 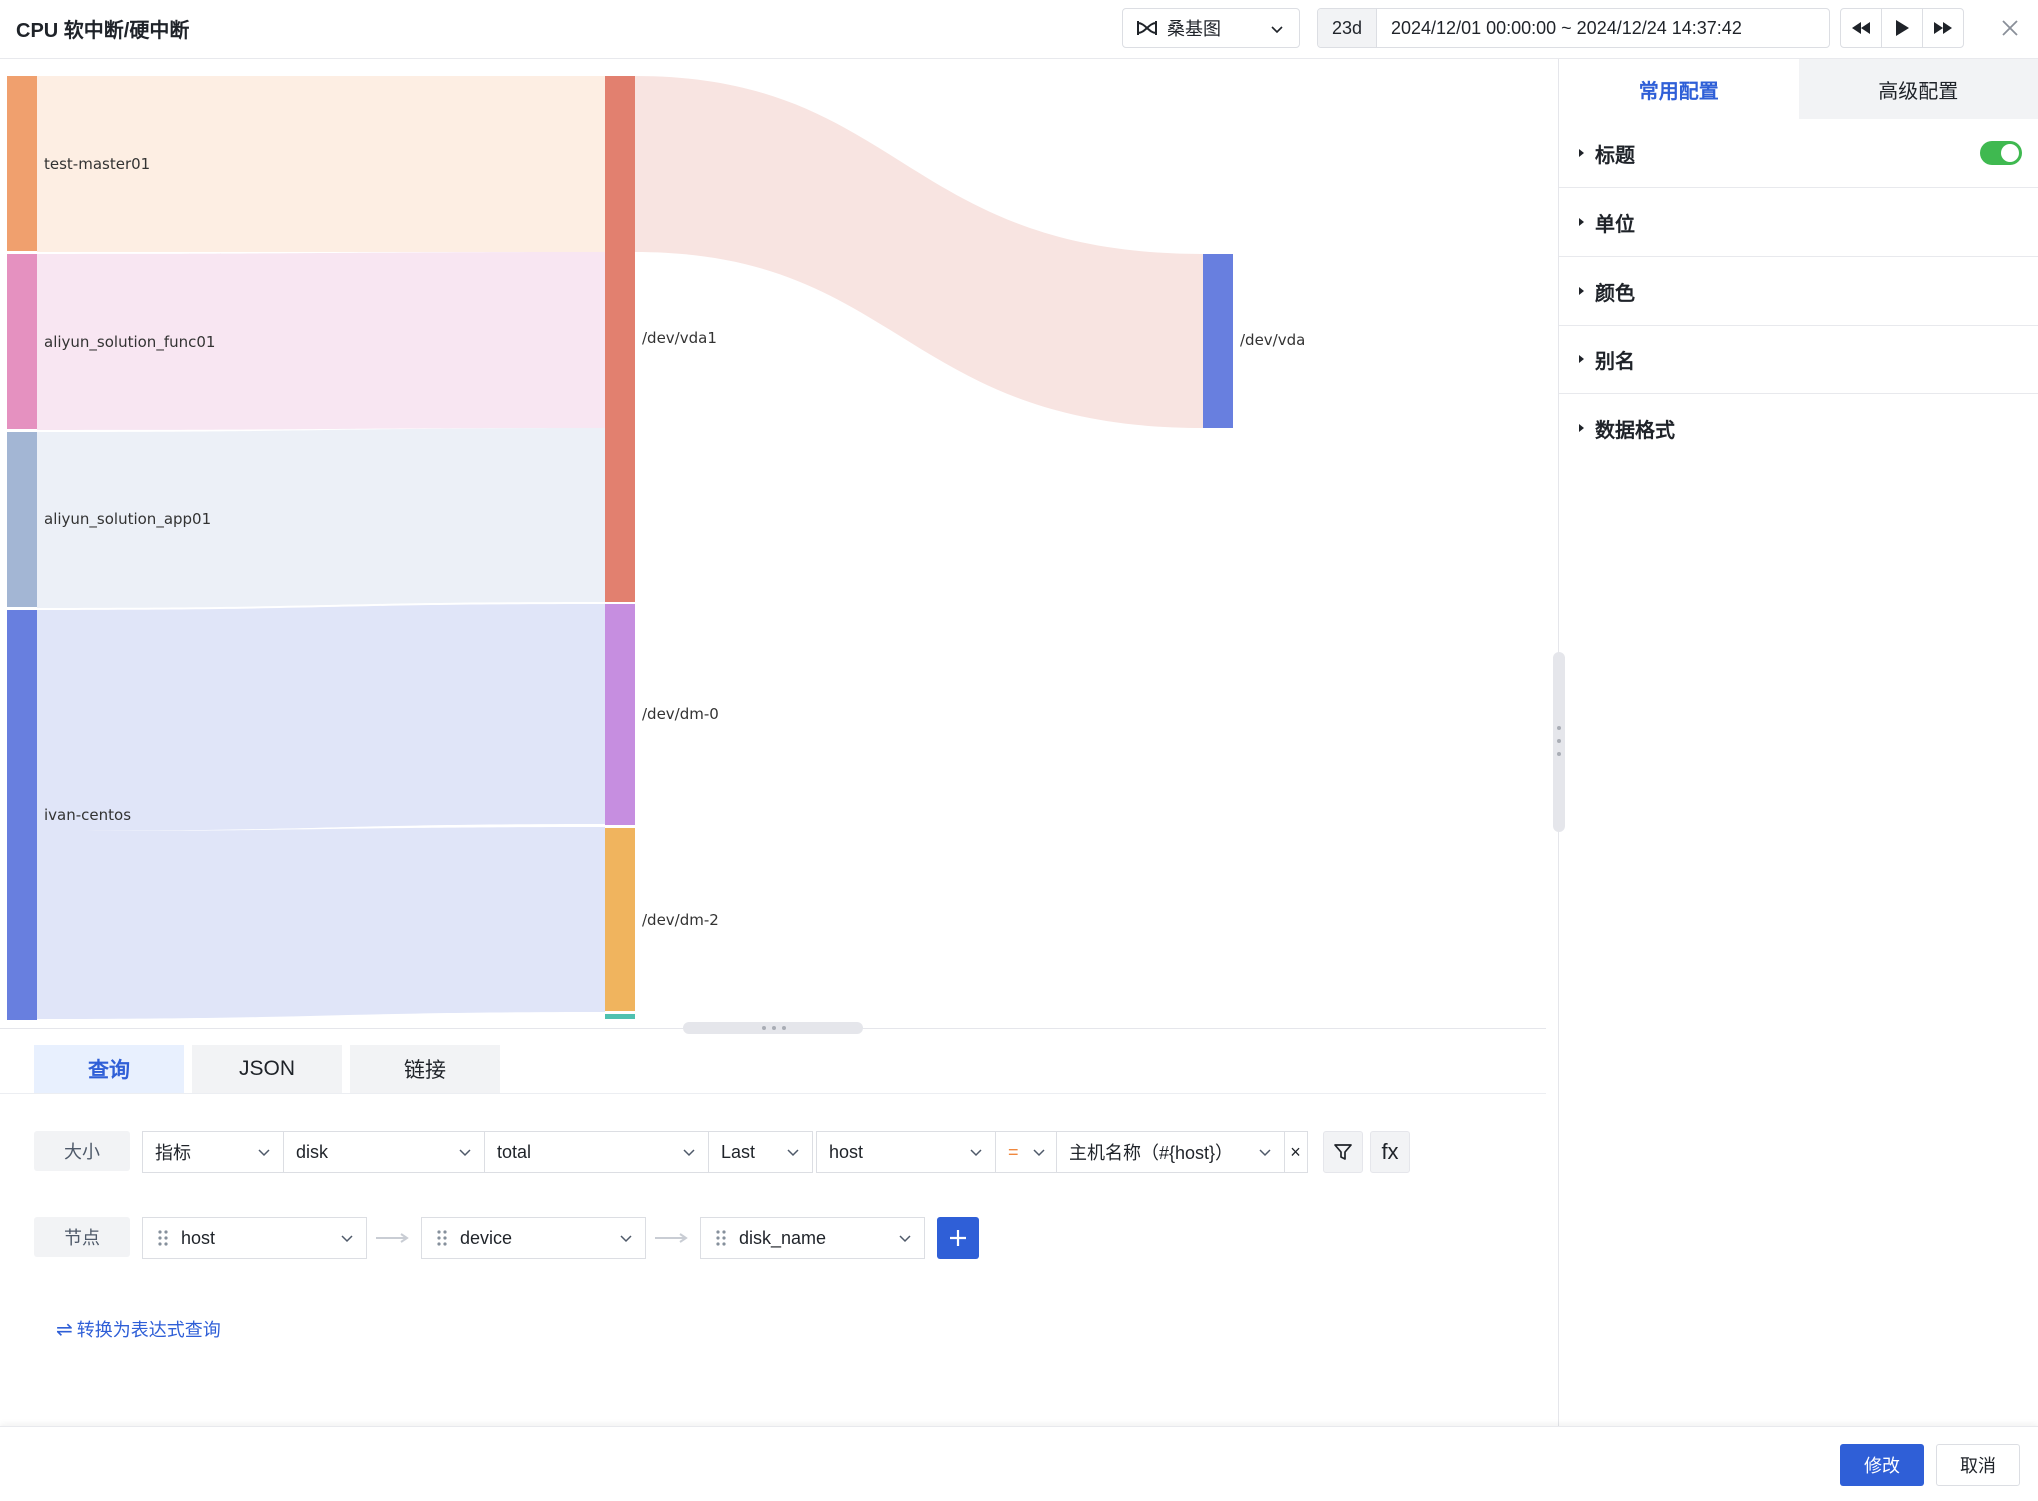 I want to click on tabs-divider, so click(x=773, y=1093).